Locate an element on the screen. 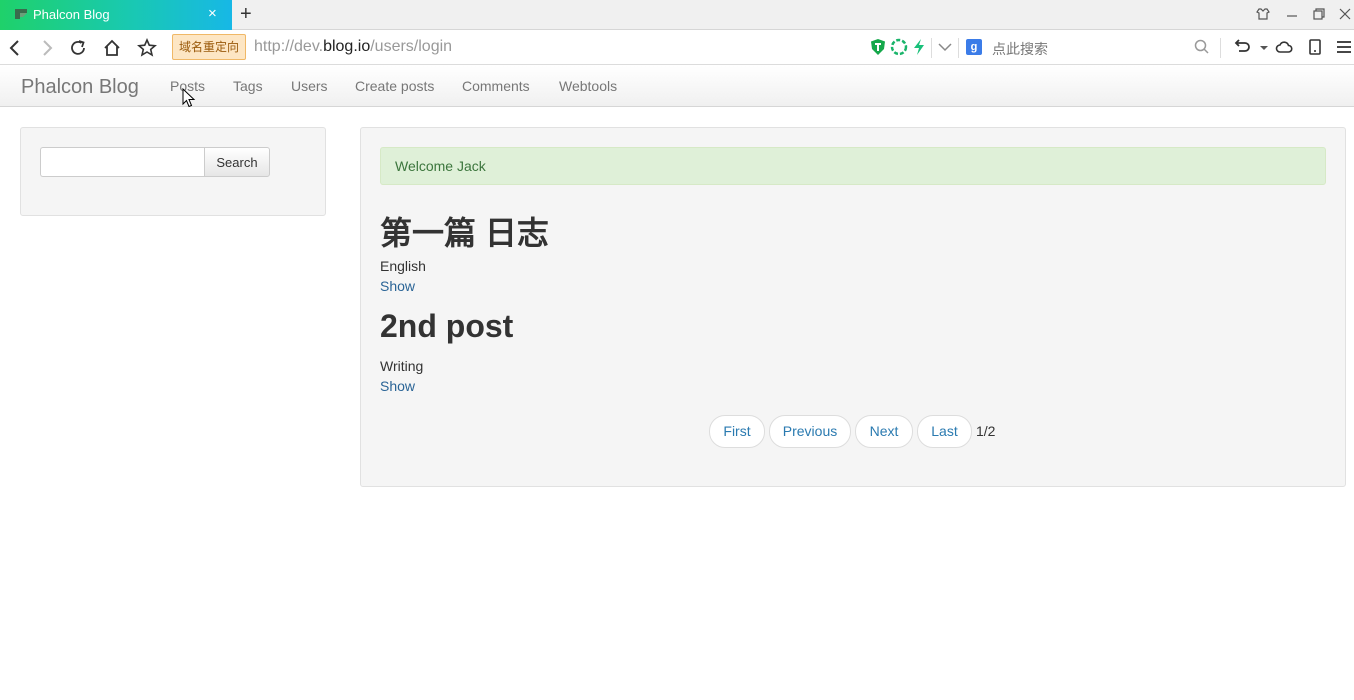 This screenshot has height=700, width=1354. reload-icon is located at coordinates (78, 48).